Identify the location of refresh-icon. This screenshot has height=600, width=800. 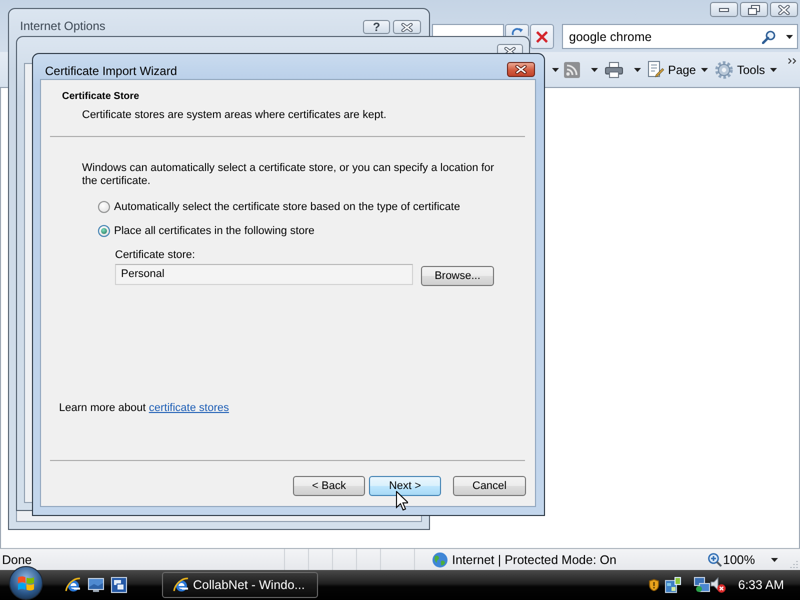
(517, 31).